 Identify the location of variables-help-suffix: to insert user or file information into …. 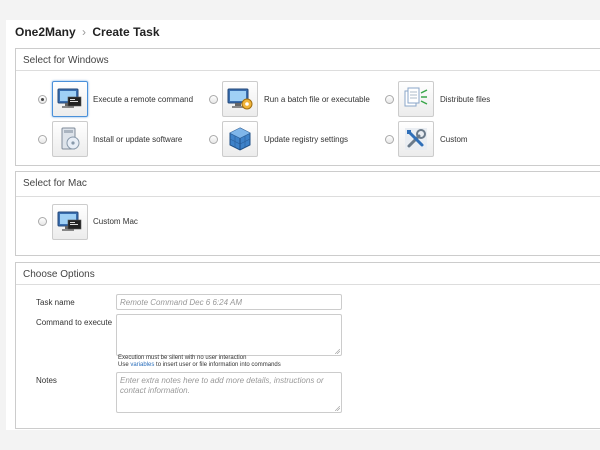
(217, 365).